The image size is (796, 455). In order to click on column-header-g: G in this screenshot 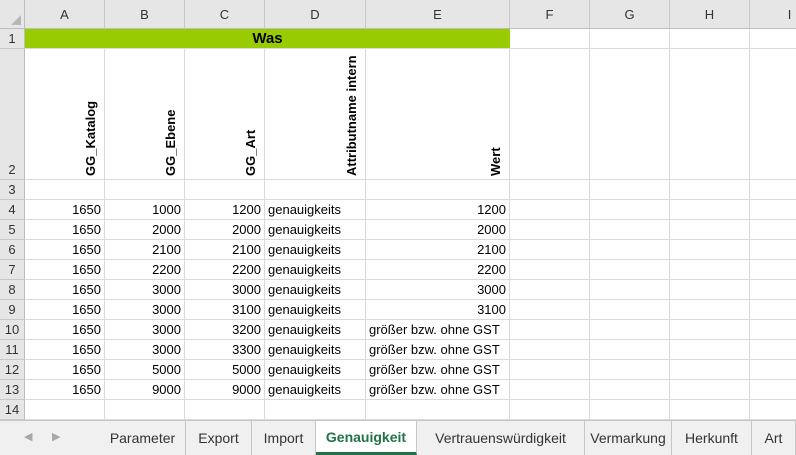, I will do `click(630, 14)`.